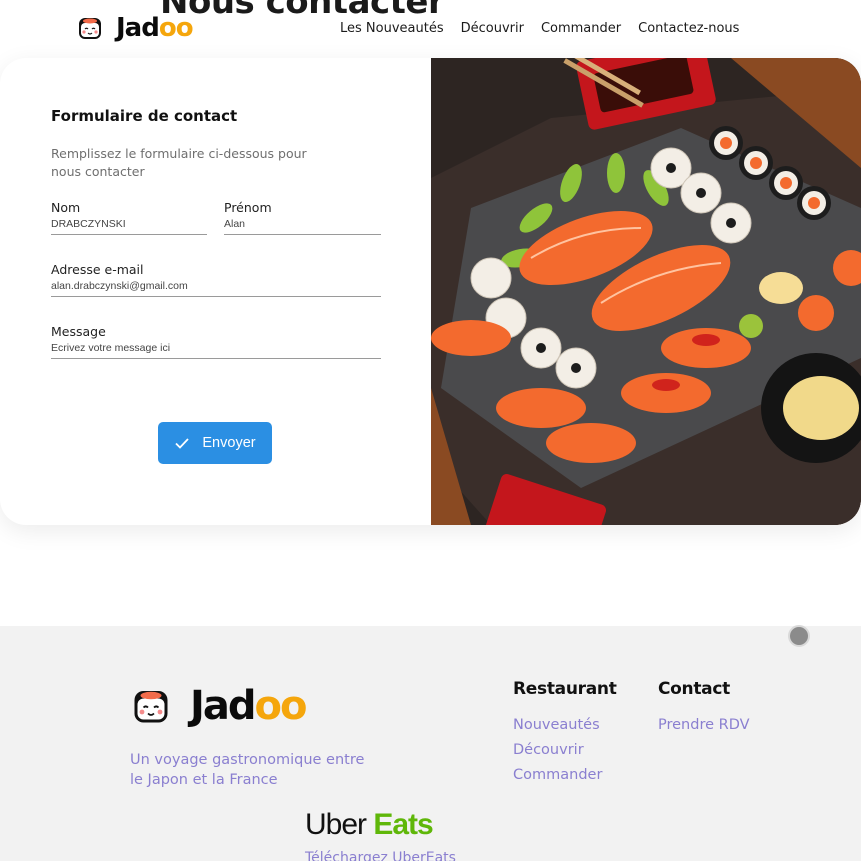  Describe the element at coordinates (155, 28) in the screenshot. I see `brand-name: Jadoo` at that location.